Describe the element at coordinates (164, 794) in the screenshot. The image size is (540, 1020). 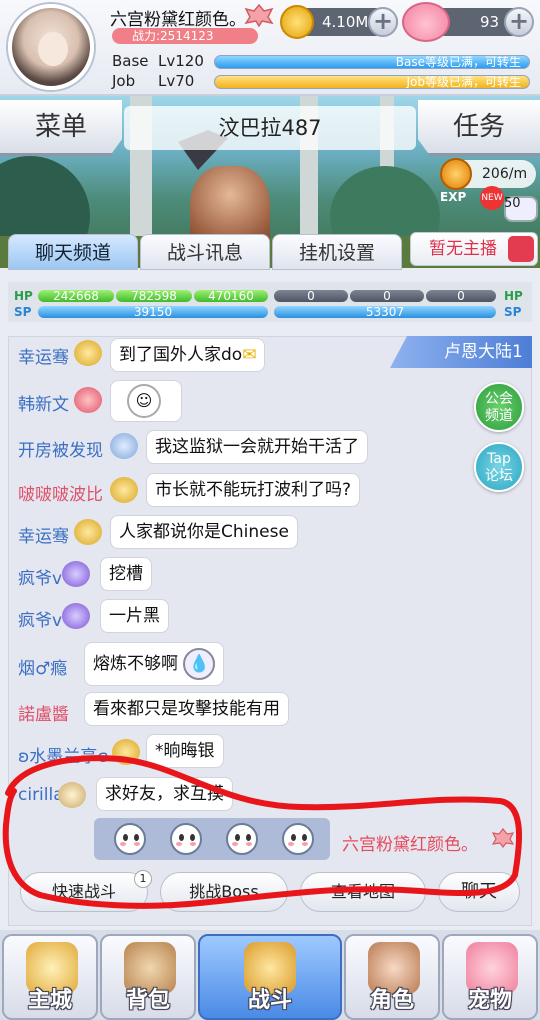
I see `chat-message: 求好友，求互摸` at that location.